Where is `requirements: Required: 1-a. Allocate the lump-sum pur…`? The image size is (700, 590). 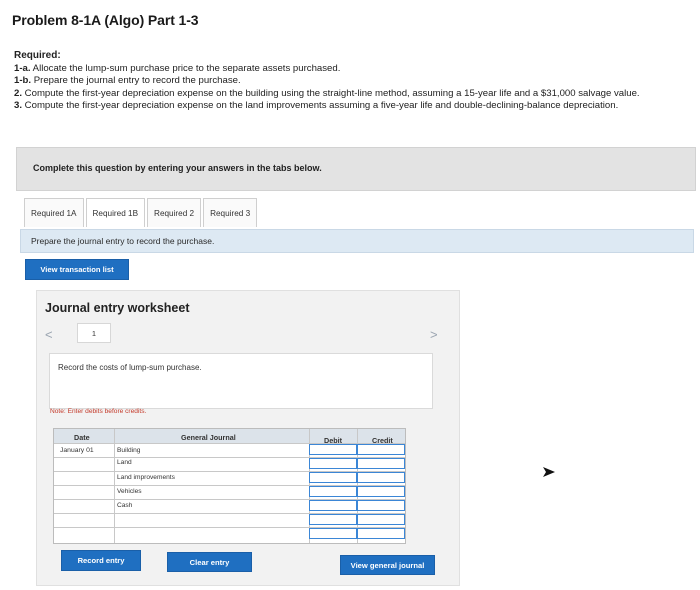
requirements: Required: 1-a. Allocate the lump-sum pur… is located at coordinates (344, 81).